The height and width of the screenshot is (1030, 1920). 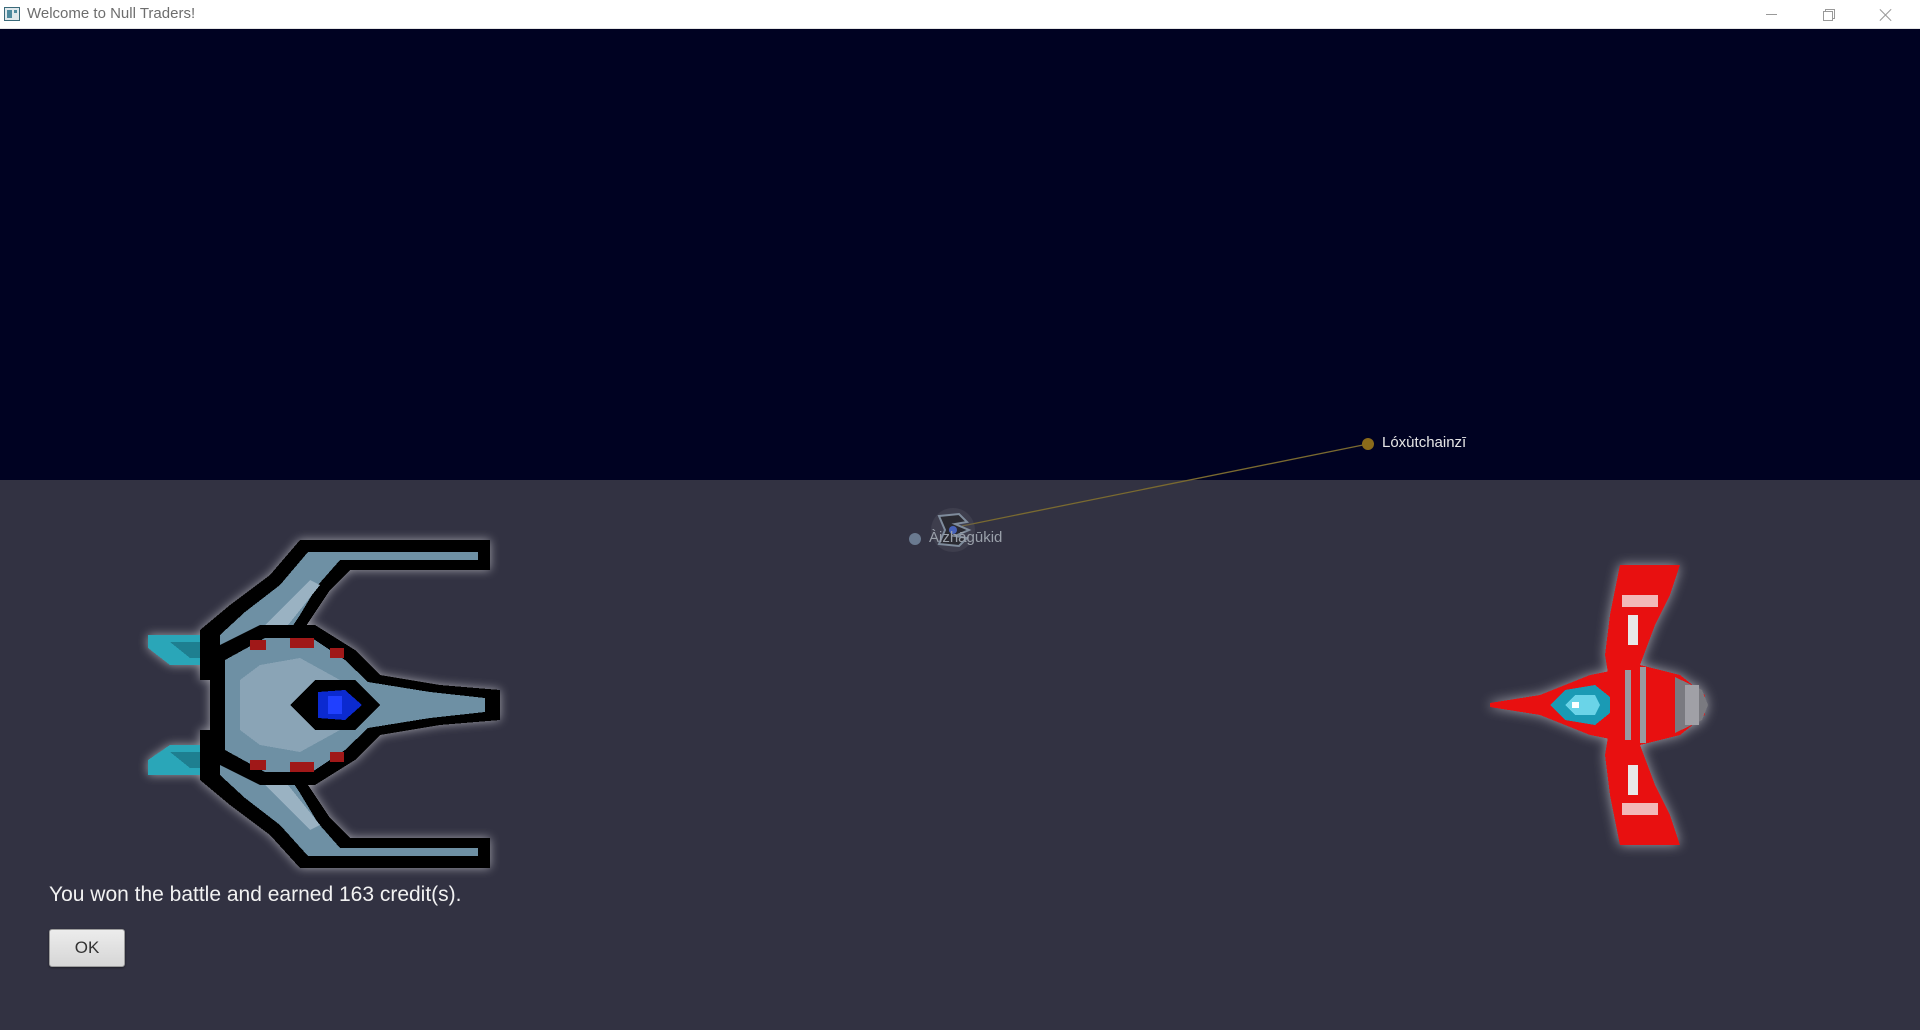 I want to click on minimize-icon, so click(x=1771, y=14).